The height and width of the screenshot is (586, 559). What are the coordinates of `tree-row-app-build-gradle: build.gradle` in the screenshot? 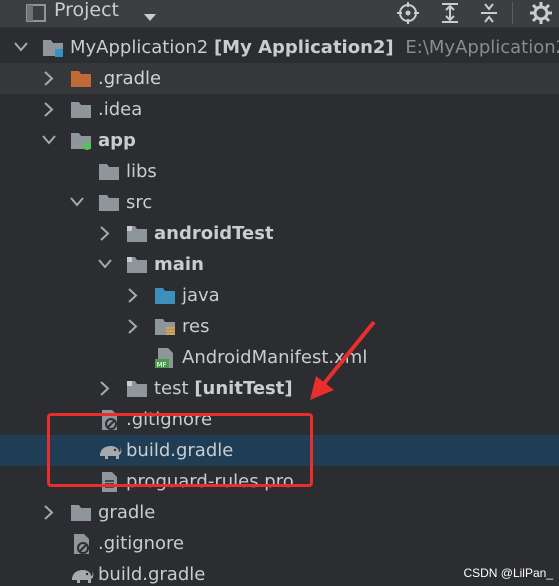 It's located at (279, 450).